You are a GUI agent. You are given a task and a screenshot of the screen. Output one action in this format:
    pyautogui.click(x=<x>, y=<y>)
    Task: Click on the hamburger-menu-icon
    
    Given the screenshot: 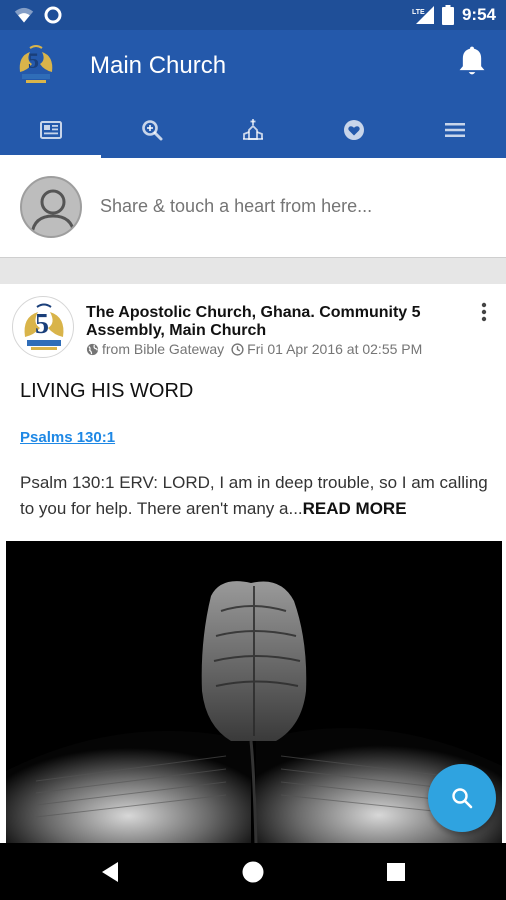 What is the action you would take?
    pyautogui.click(x=455, y=130)
    